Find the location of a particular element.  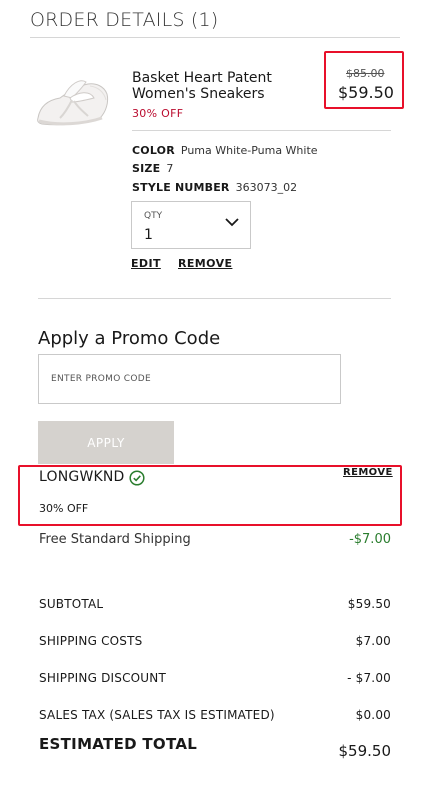

shipping-promo-value: -$7.00 is located at coordinates (370, 539).